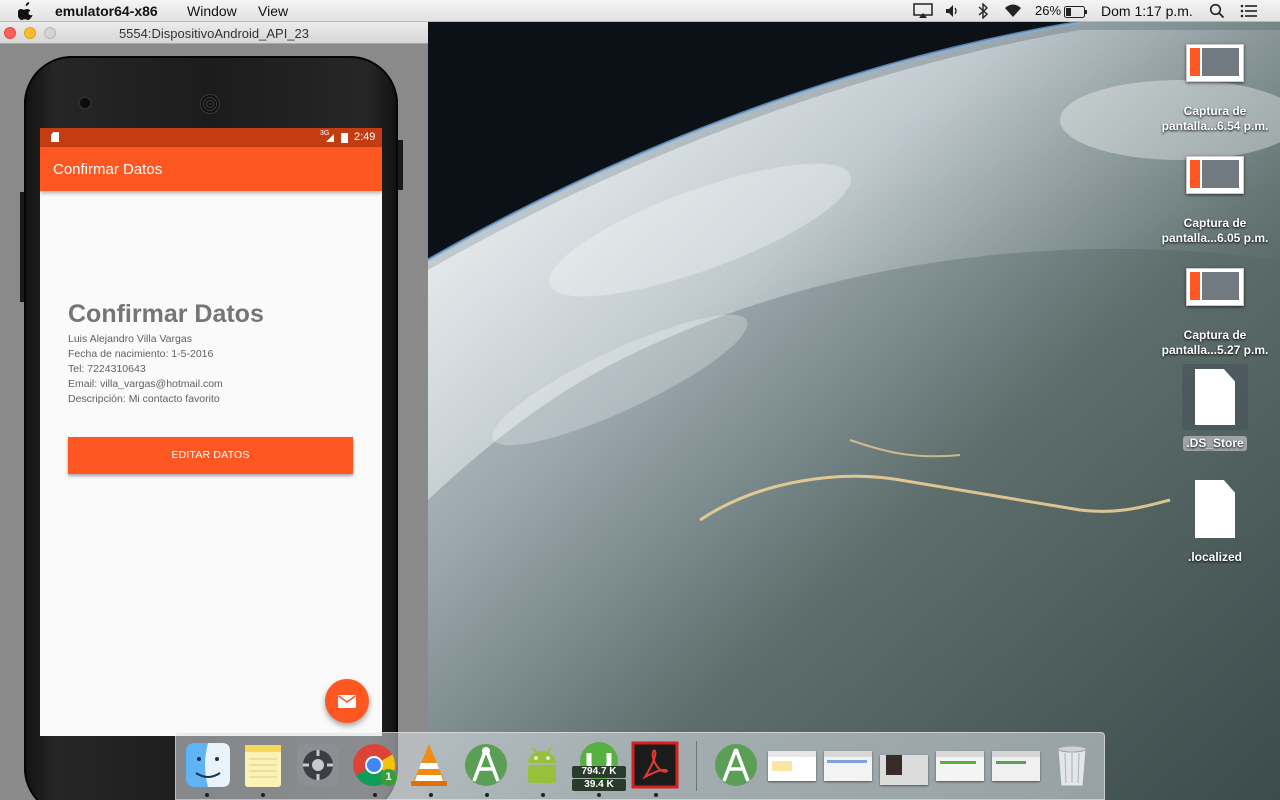  I want to click on front-camera, so click(85, 103).